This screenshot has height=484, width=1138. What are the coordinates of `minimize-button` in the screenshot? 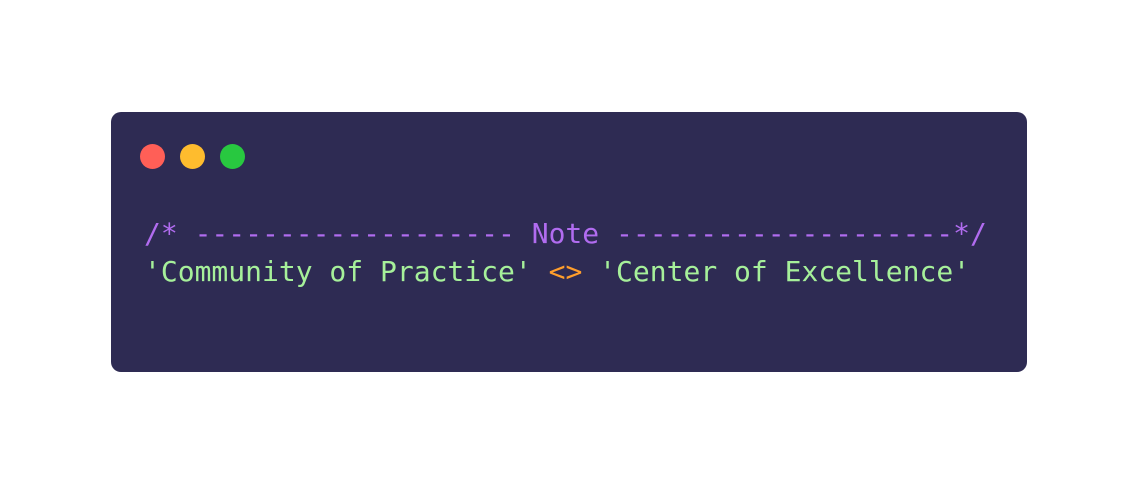 It's located at (192, 156).